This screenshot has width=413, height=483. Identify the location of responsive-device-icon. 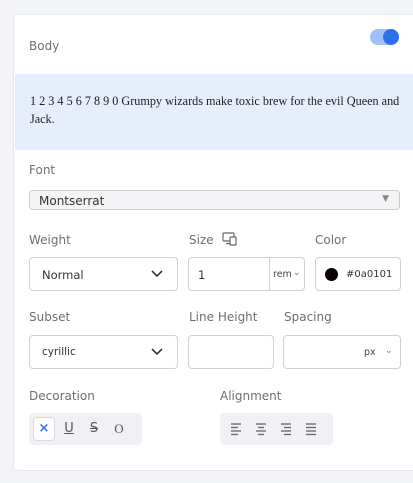
(229, 238).